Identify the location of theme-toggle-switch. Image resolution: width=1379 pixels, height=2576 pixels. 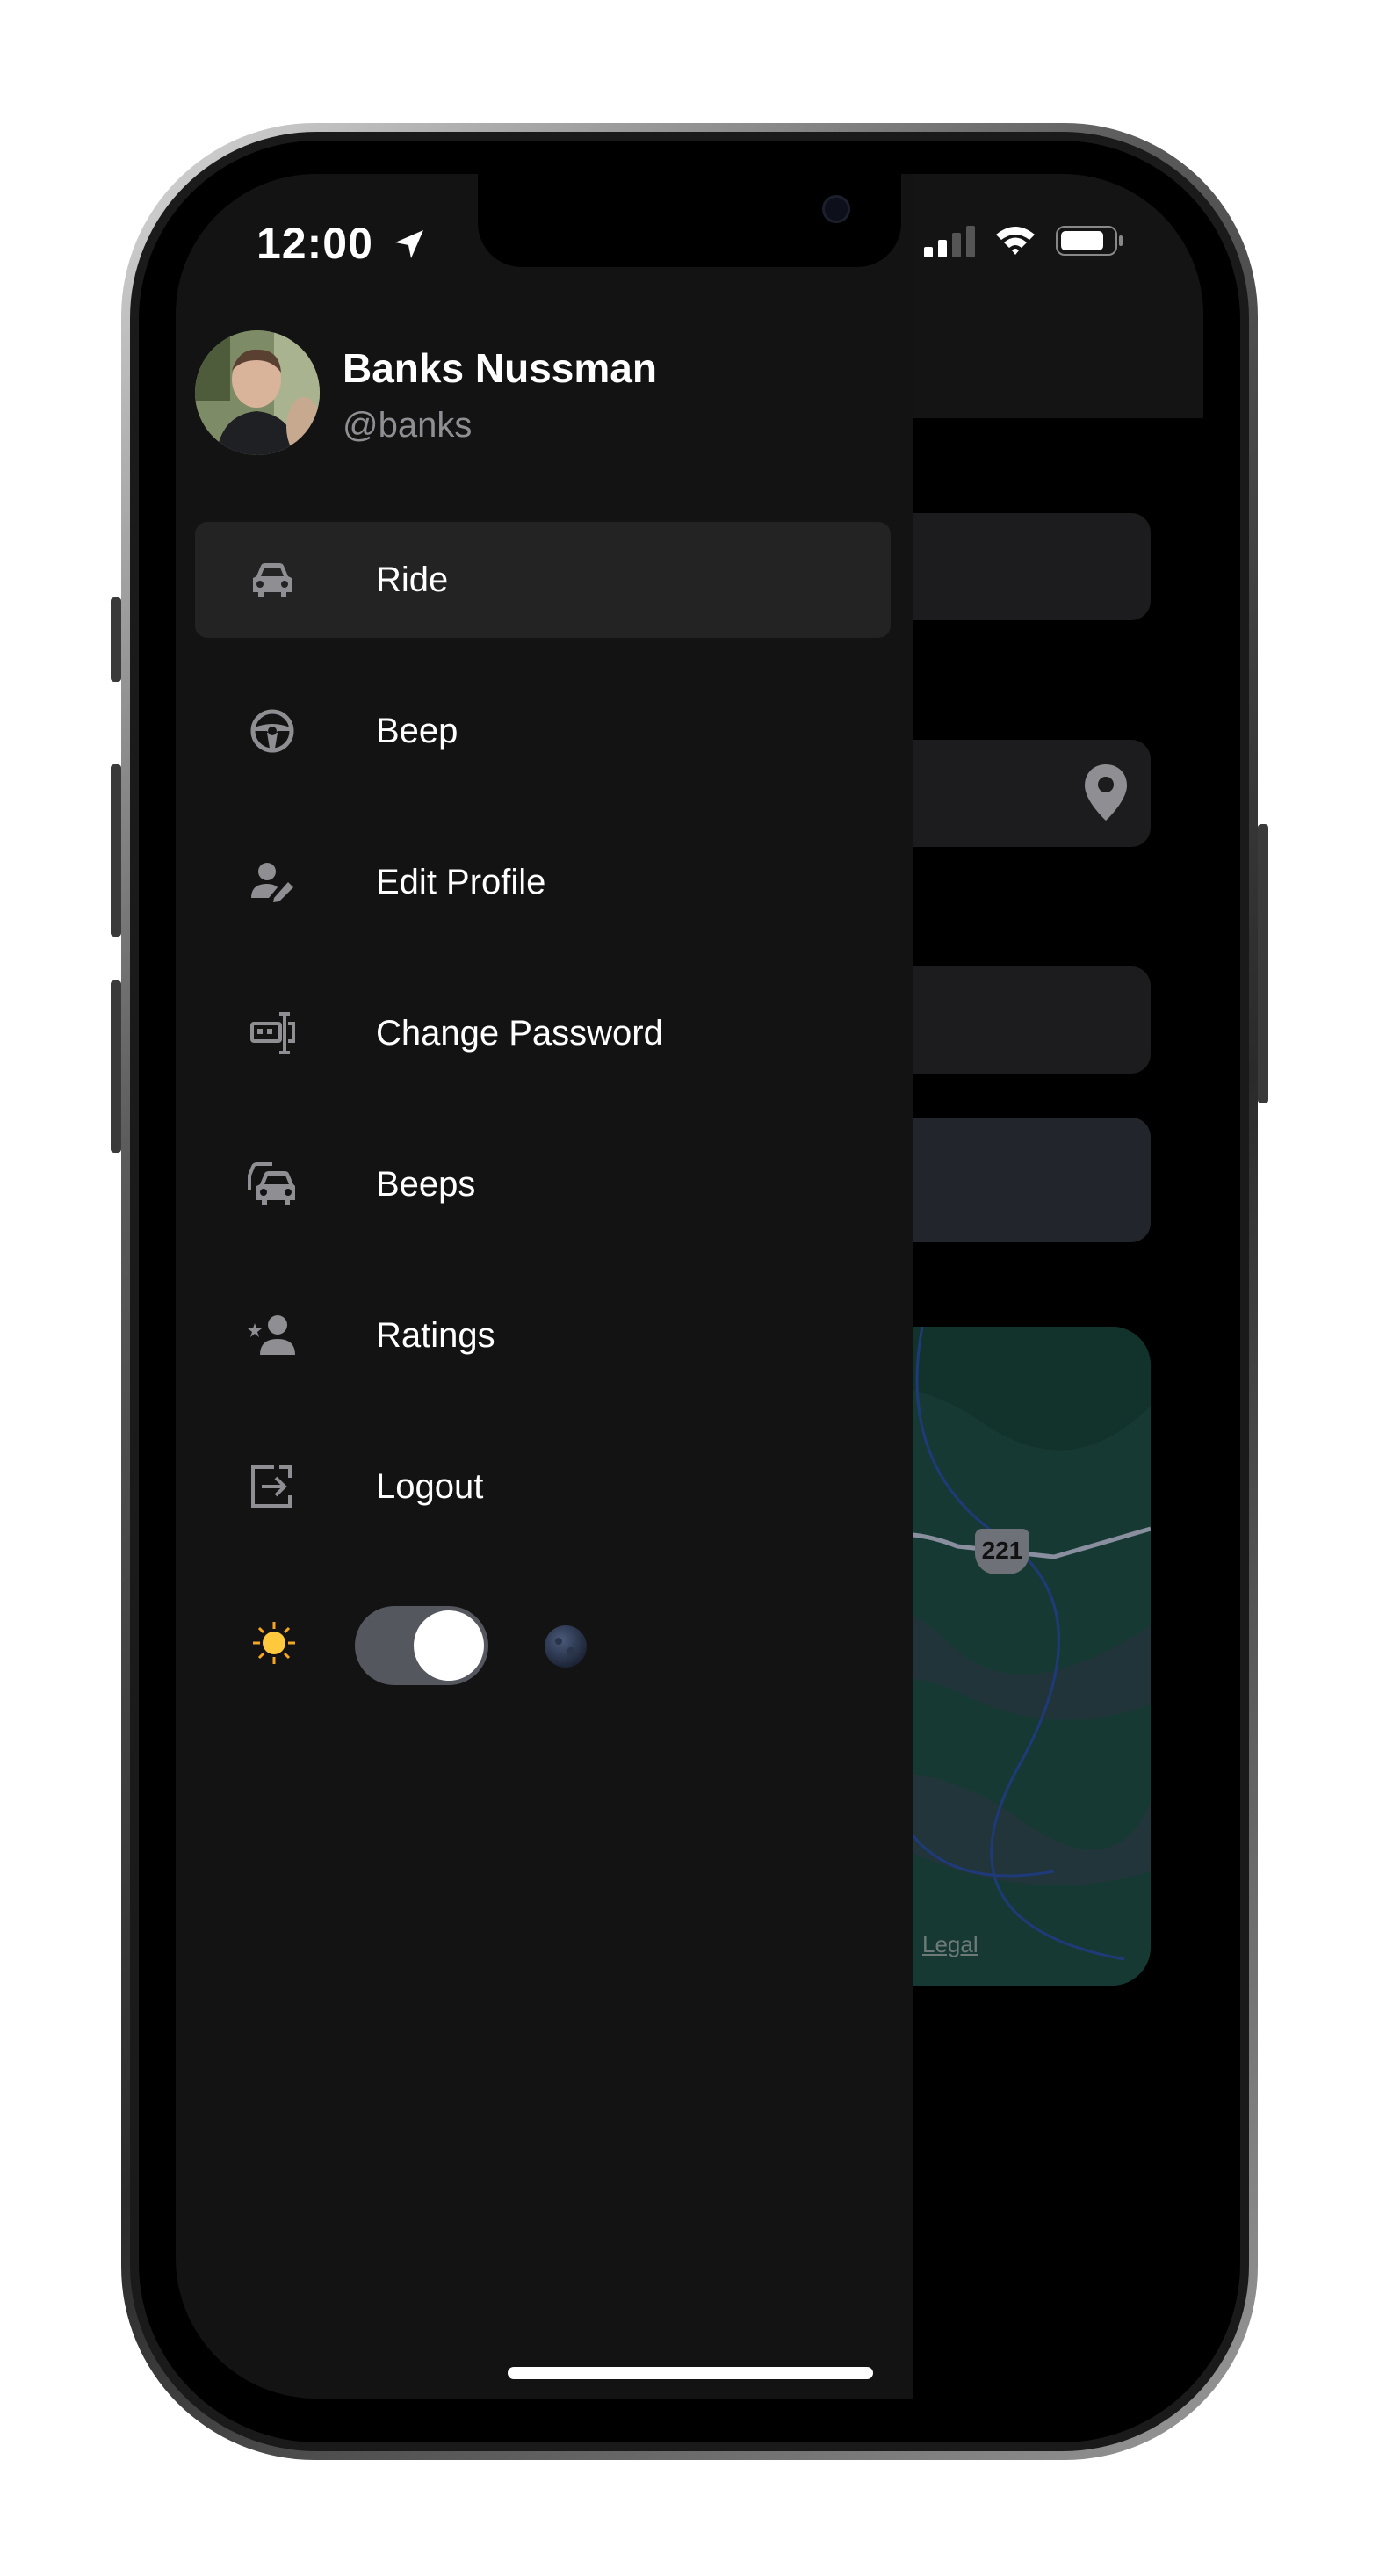
(421, 1645).